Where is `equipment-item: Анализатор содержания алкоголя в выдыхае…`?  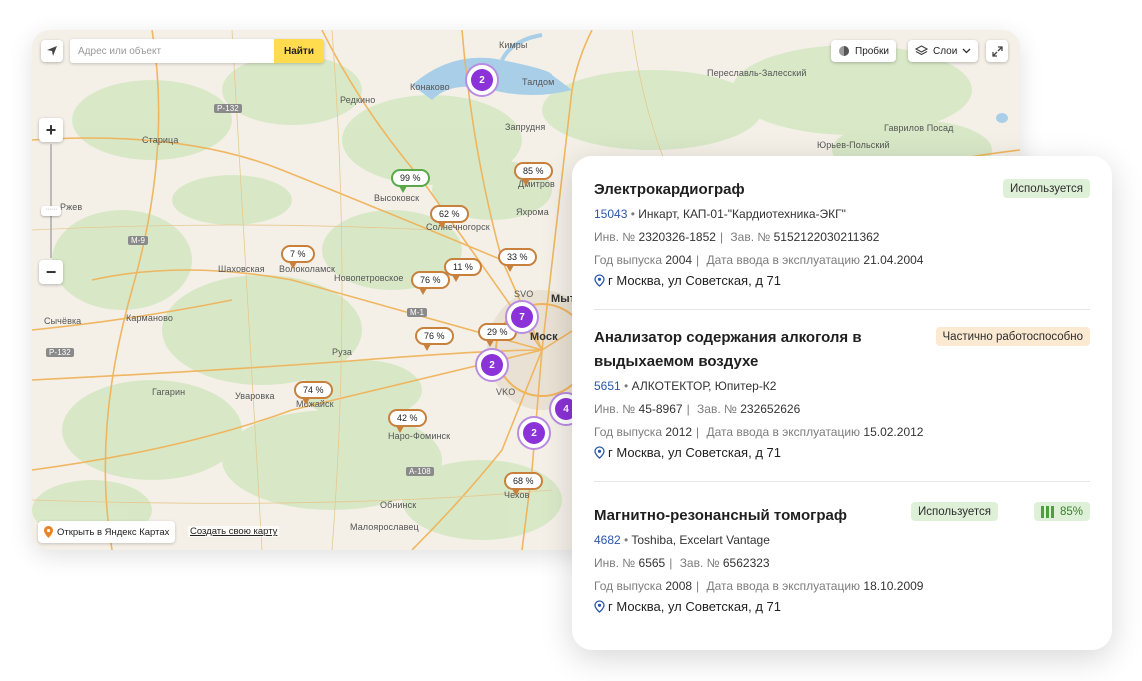
equipment-item: Анализатор содержания алкоголя в выдыхае… is located at coordinates (842, 396).